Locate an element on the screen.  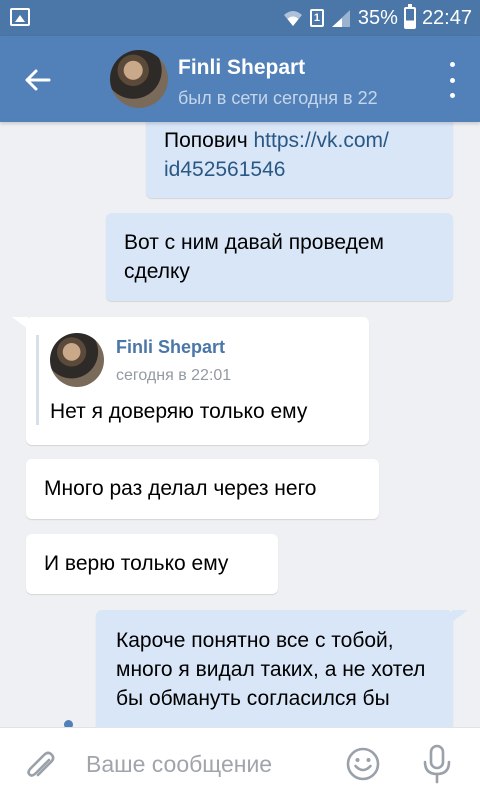
chat-header: Finli Shepart был в сети сегодня в 22 is located at coordinates (240, 79).